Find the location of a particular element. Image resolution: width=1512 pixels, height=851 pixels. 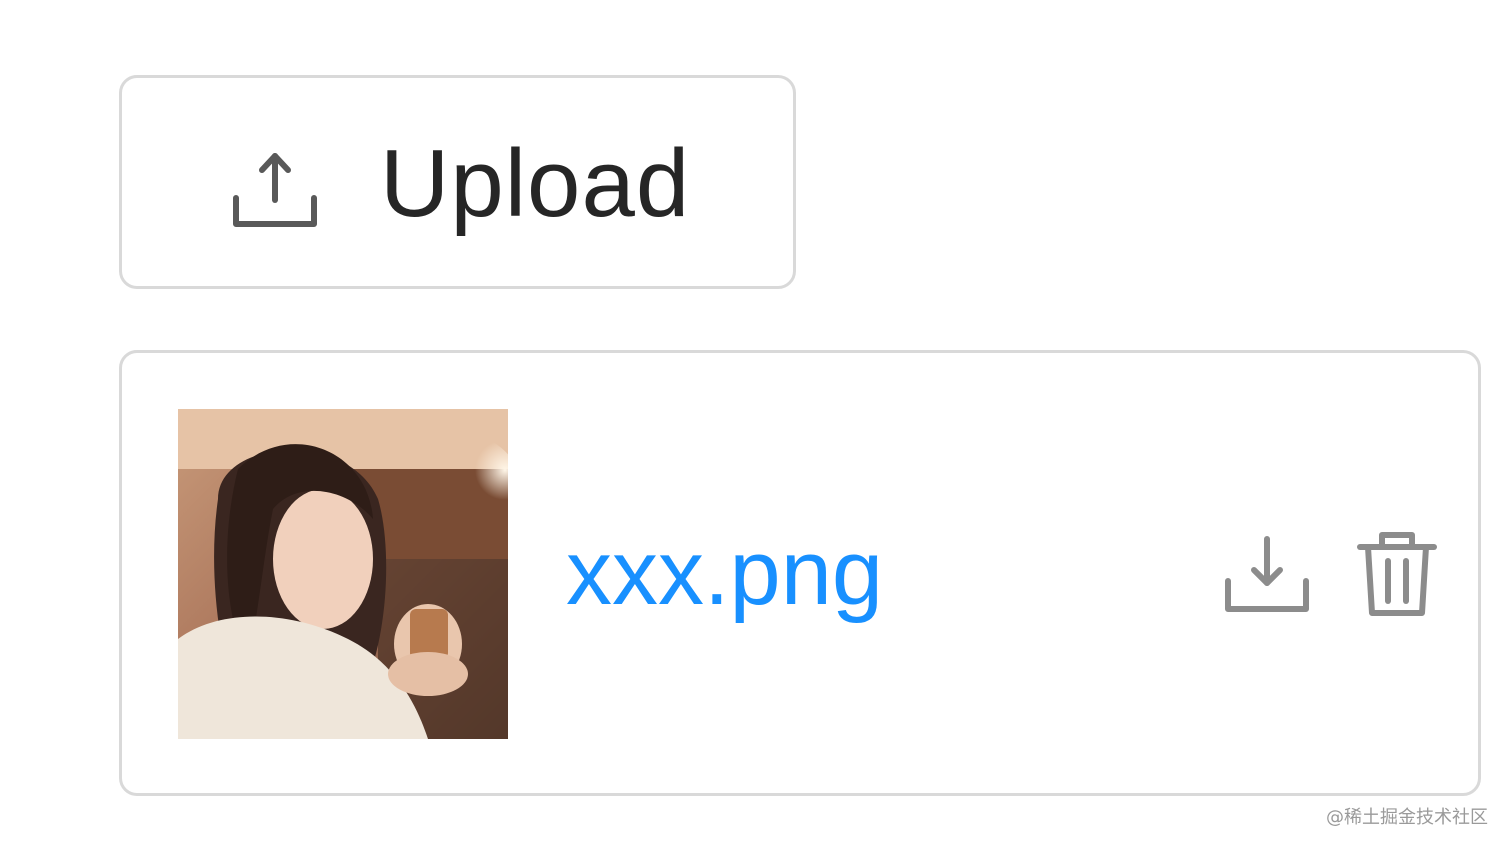

file-name-link: xxx.png is located at coordinates (724, 573).